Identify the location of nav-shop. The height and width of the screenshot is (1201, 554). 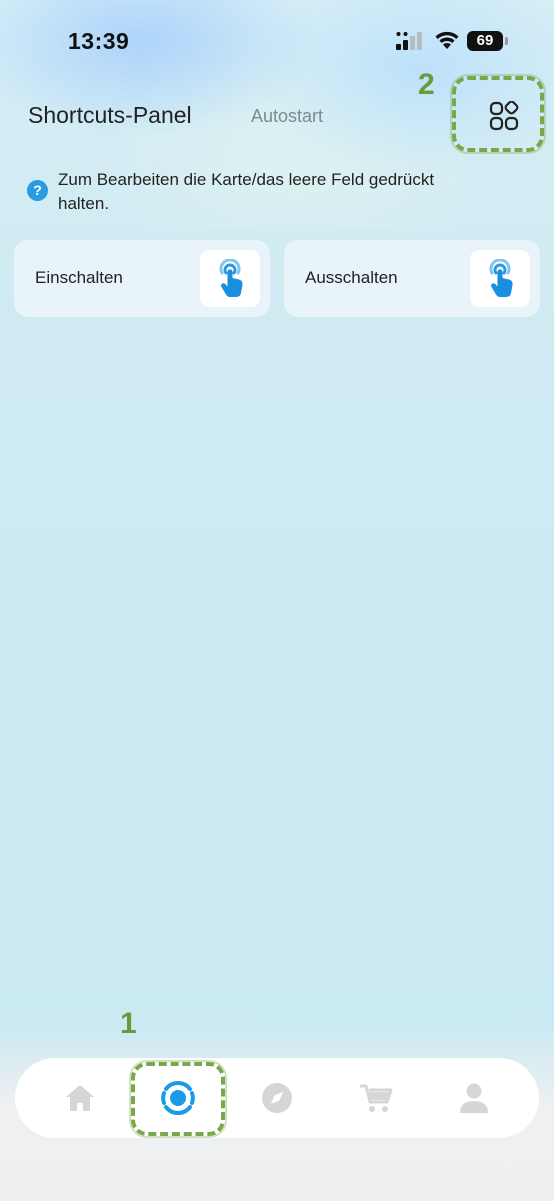
(376, 1098).